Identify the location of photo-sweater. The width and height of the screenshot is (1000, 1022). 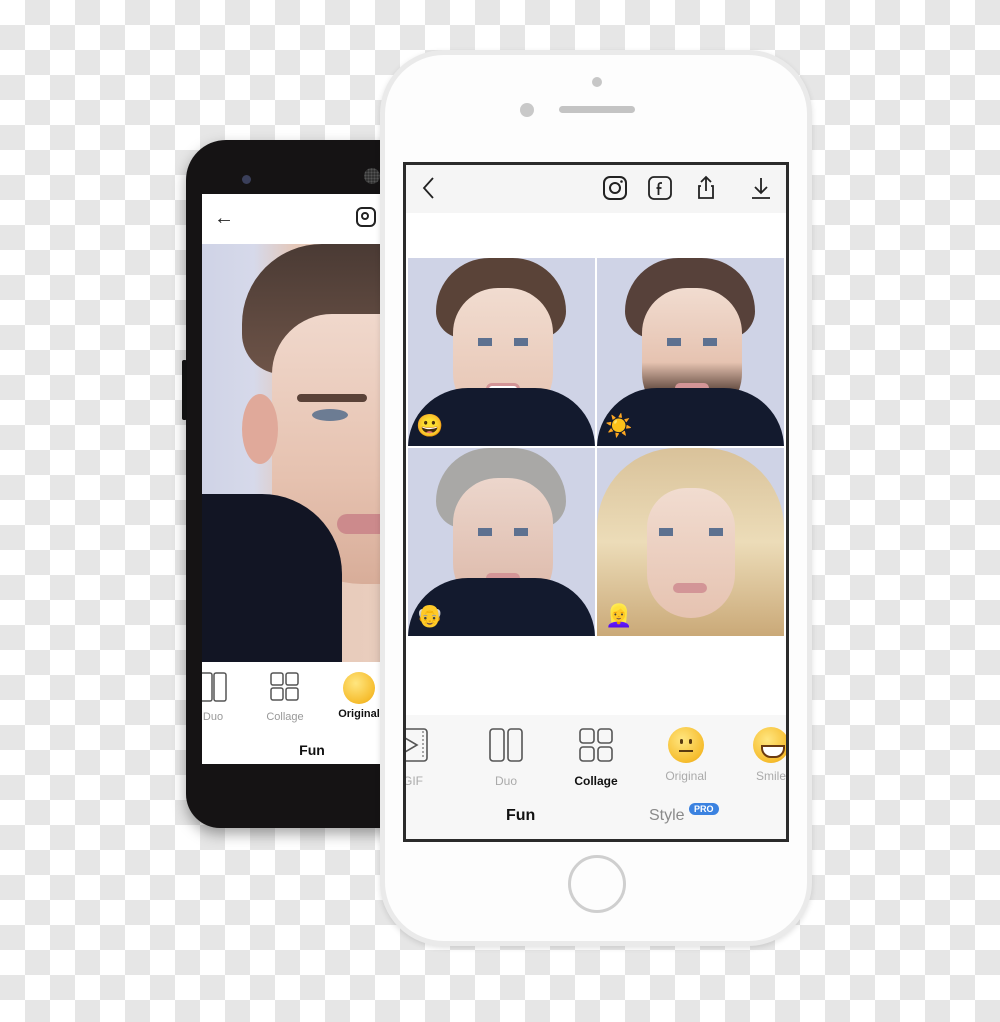
(272, 579).